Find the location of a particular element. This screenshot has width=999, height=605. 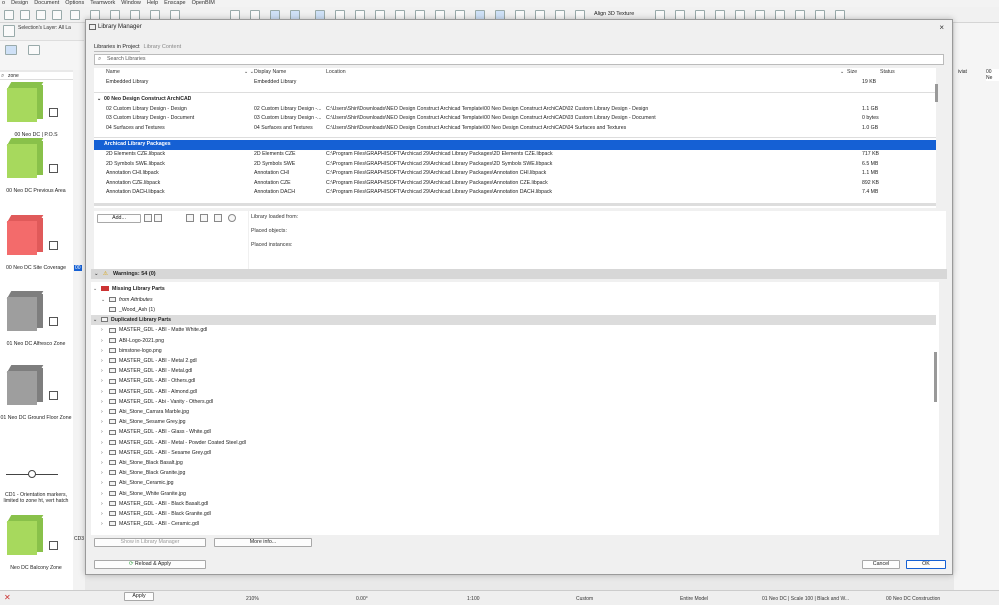

tree-item: › MASTER_GDL - ABI - Black Basalt.gdl is located at coordinates (149, 504).